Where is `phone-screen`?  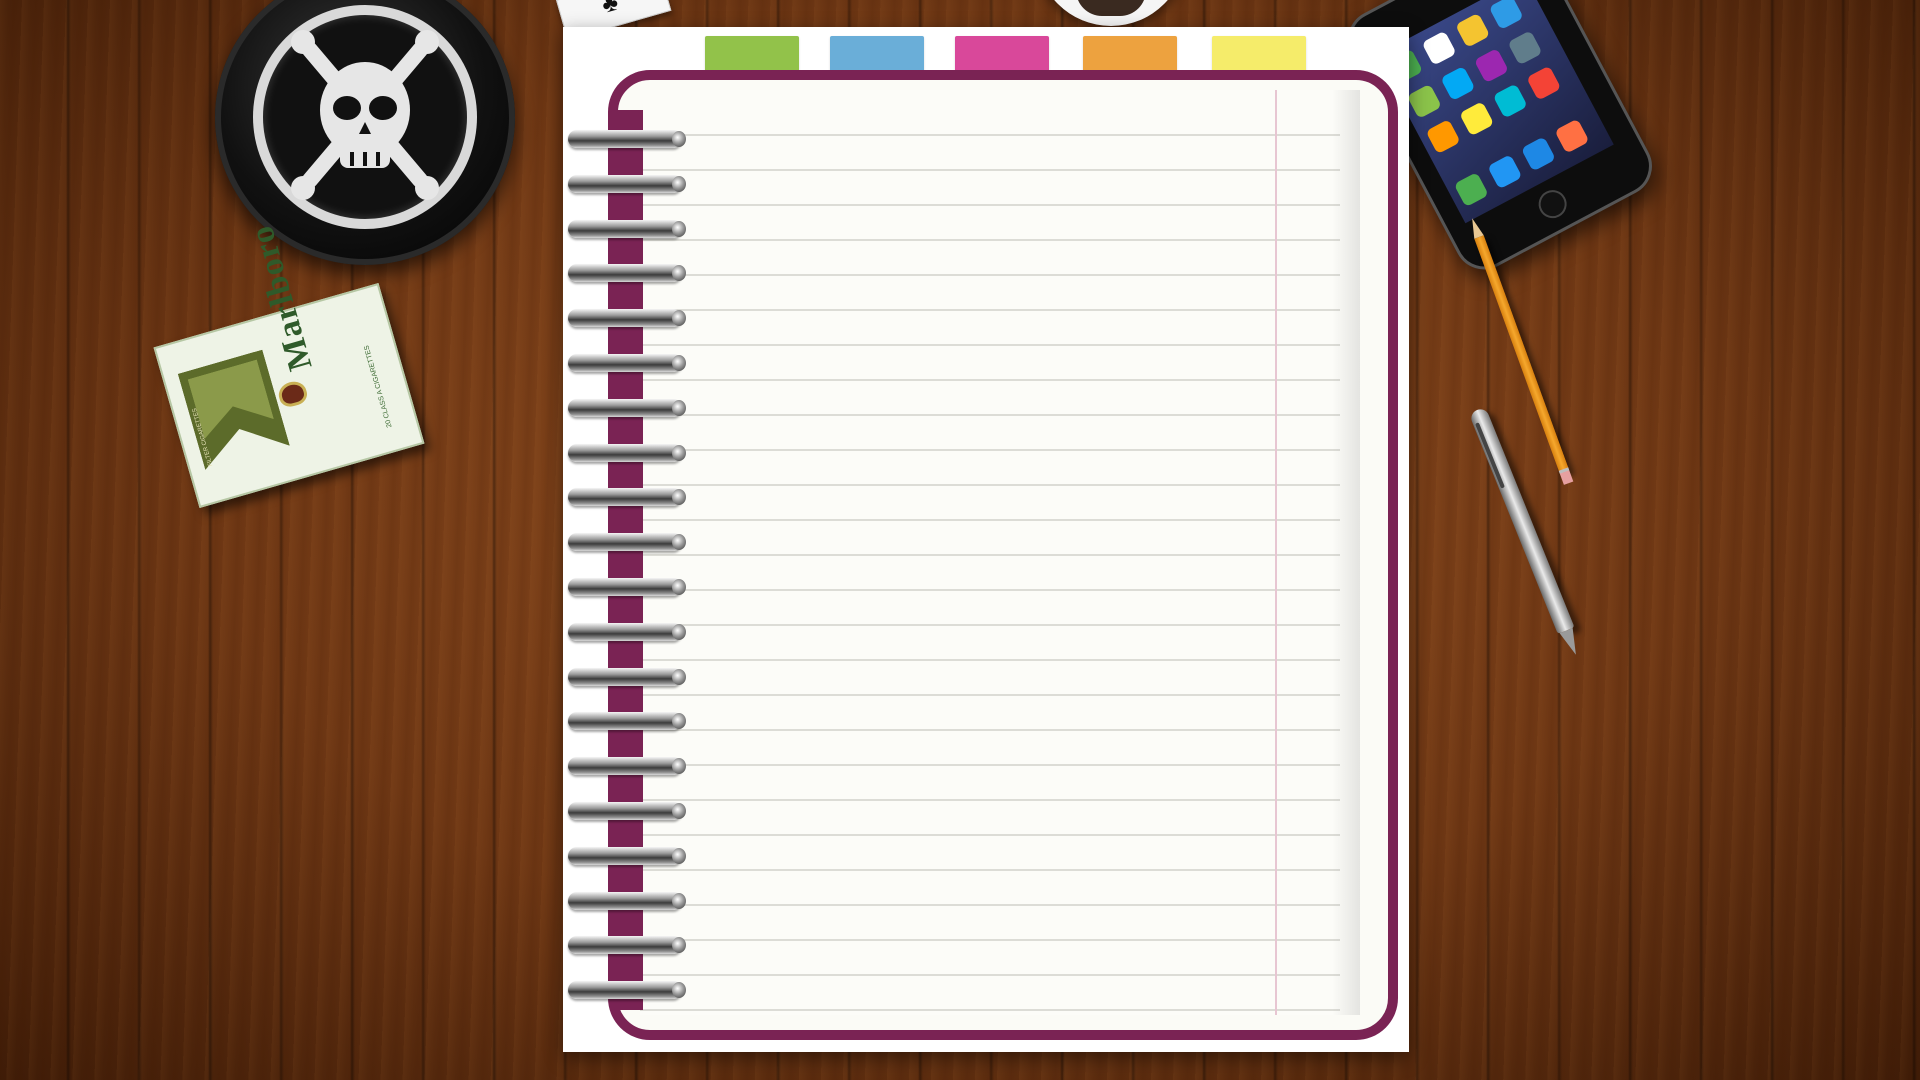
phone-screen is located at coordinates (1495, 112).